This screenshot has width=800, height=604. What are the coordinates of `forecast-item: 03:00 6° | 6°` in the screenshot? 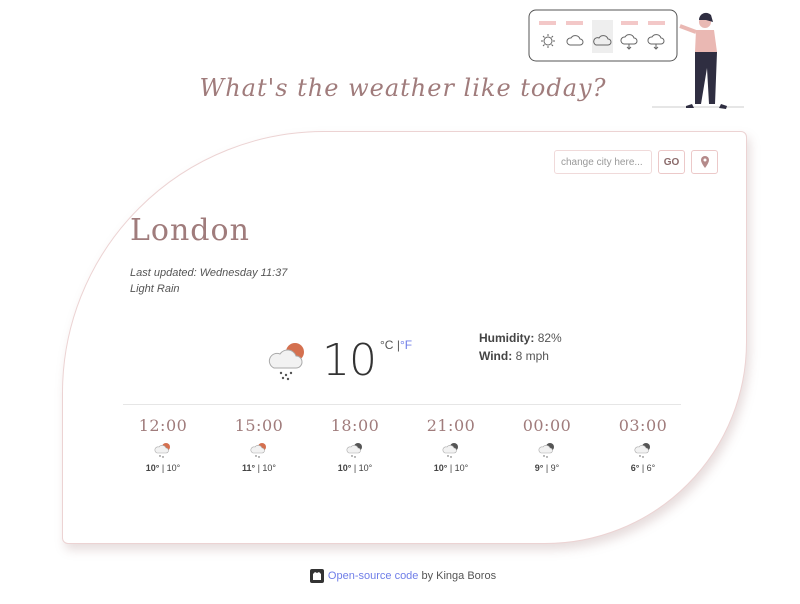 It's located at (643, 444).